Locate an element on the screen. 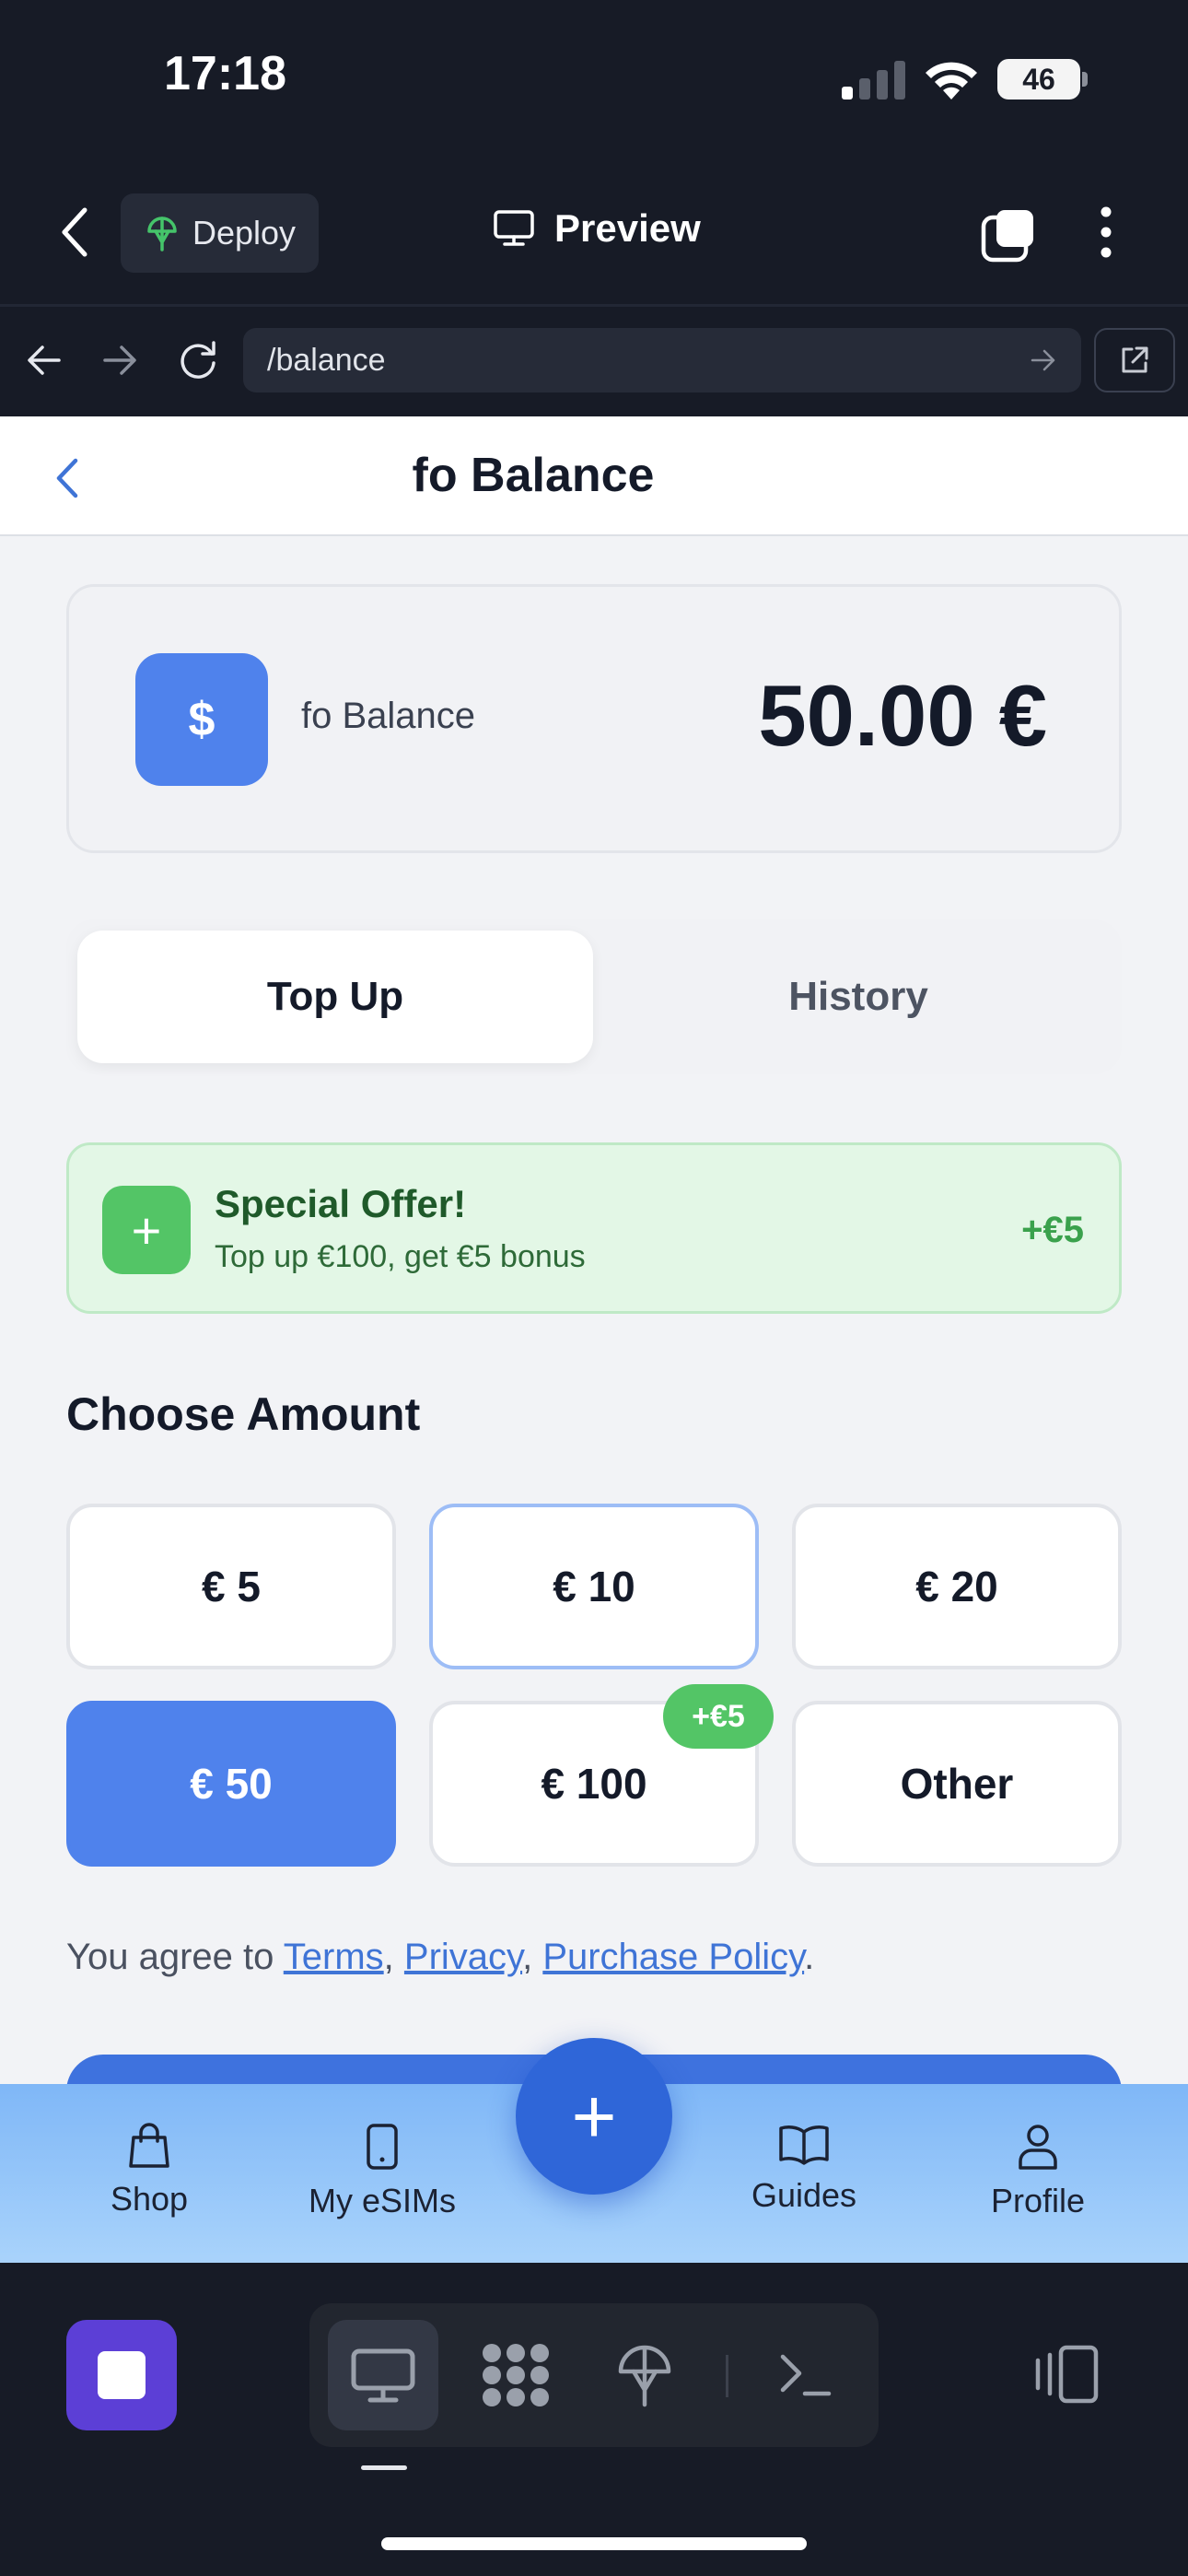  ide-toolbar-group is located at coordinates (594, 2375).